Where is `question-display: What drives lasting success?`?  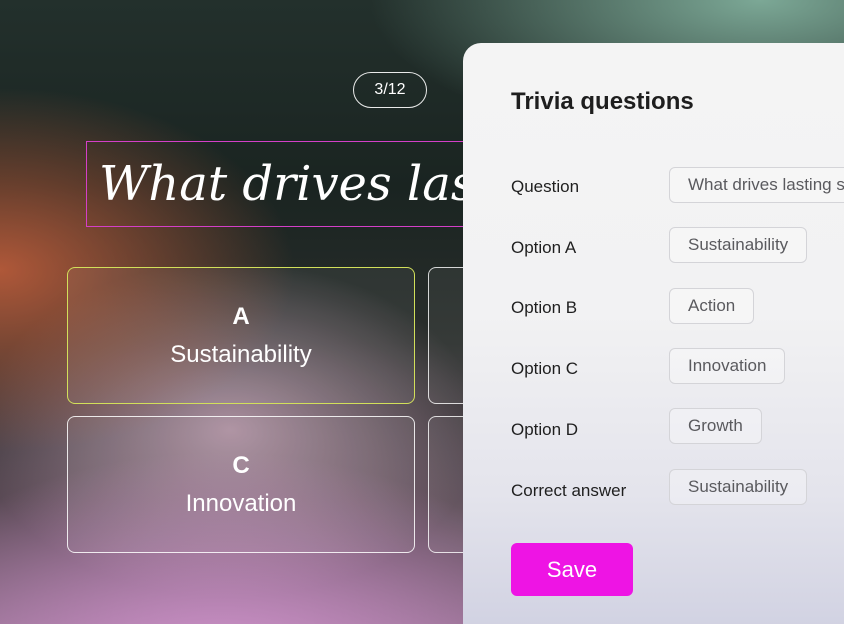
question-display: What drives lasting success? is located at coordinates (296, 184).